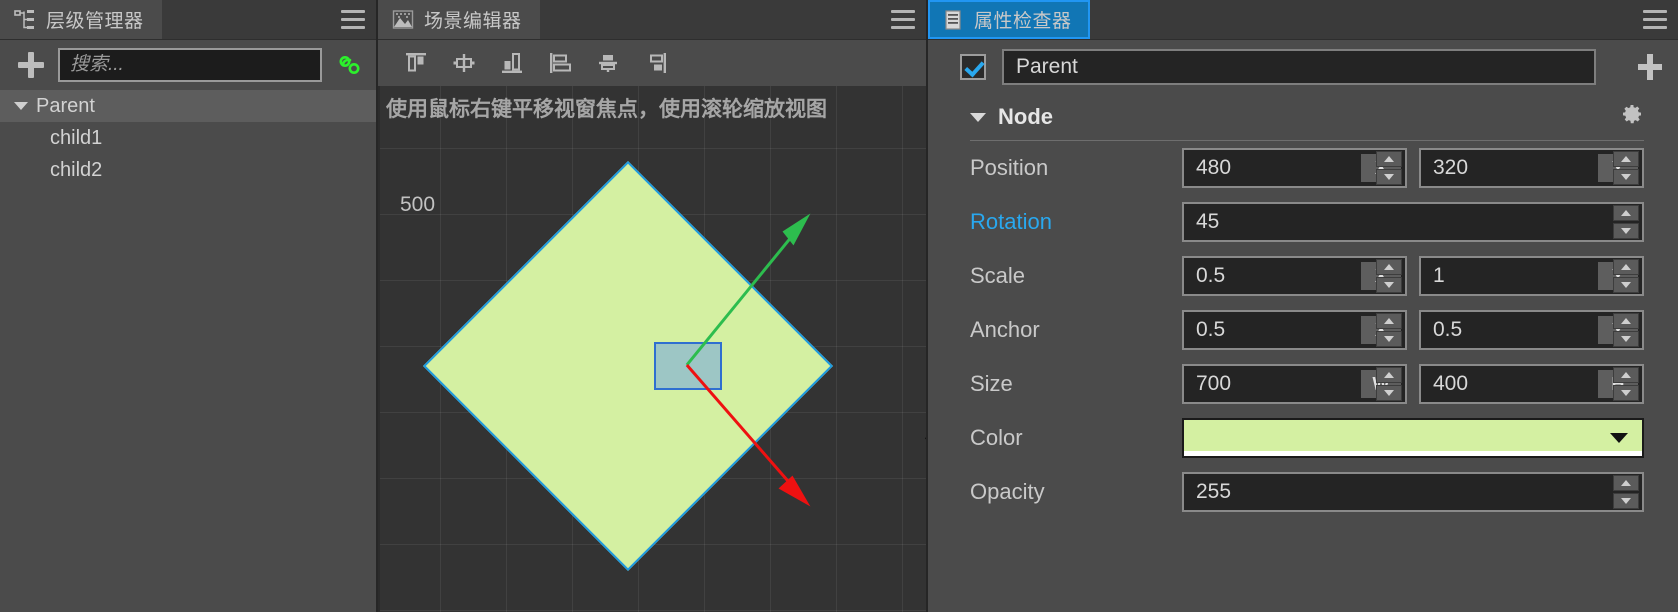 Image resolution: width=1678 pixels, height=612 pixels. I want to click on search-input, so click(190, 65).